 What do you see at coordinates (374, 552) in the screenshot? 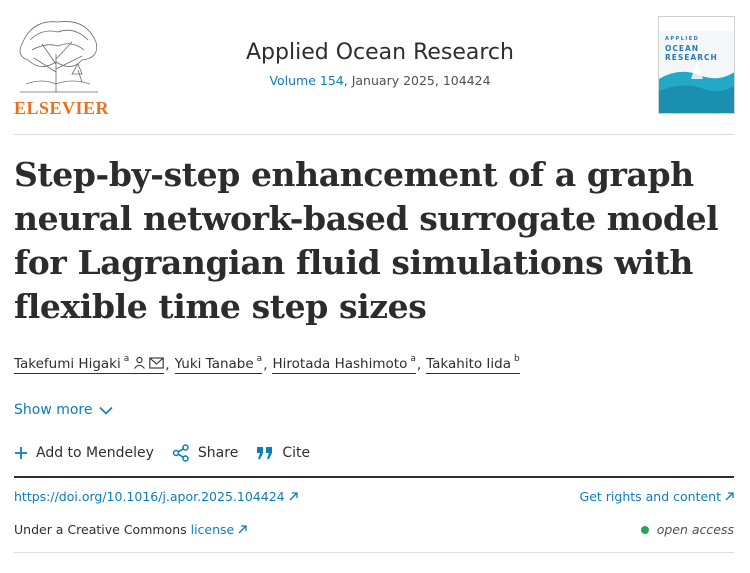
I see `divider-bottom` at bounding box center [374, 552].